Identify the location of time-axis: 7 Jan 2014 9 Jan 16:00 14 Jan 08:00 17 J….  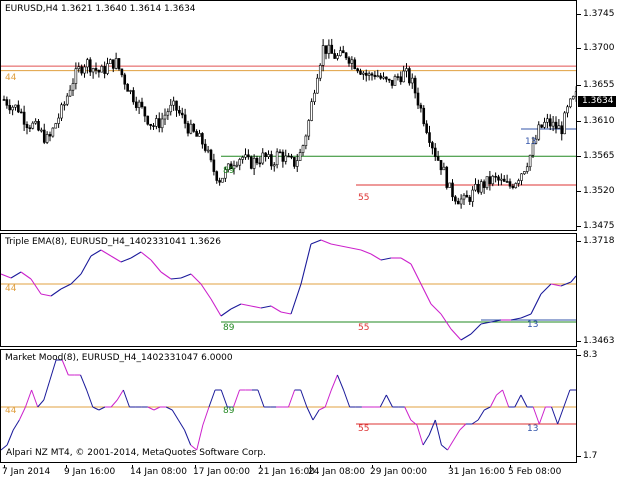
(320, 472).